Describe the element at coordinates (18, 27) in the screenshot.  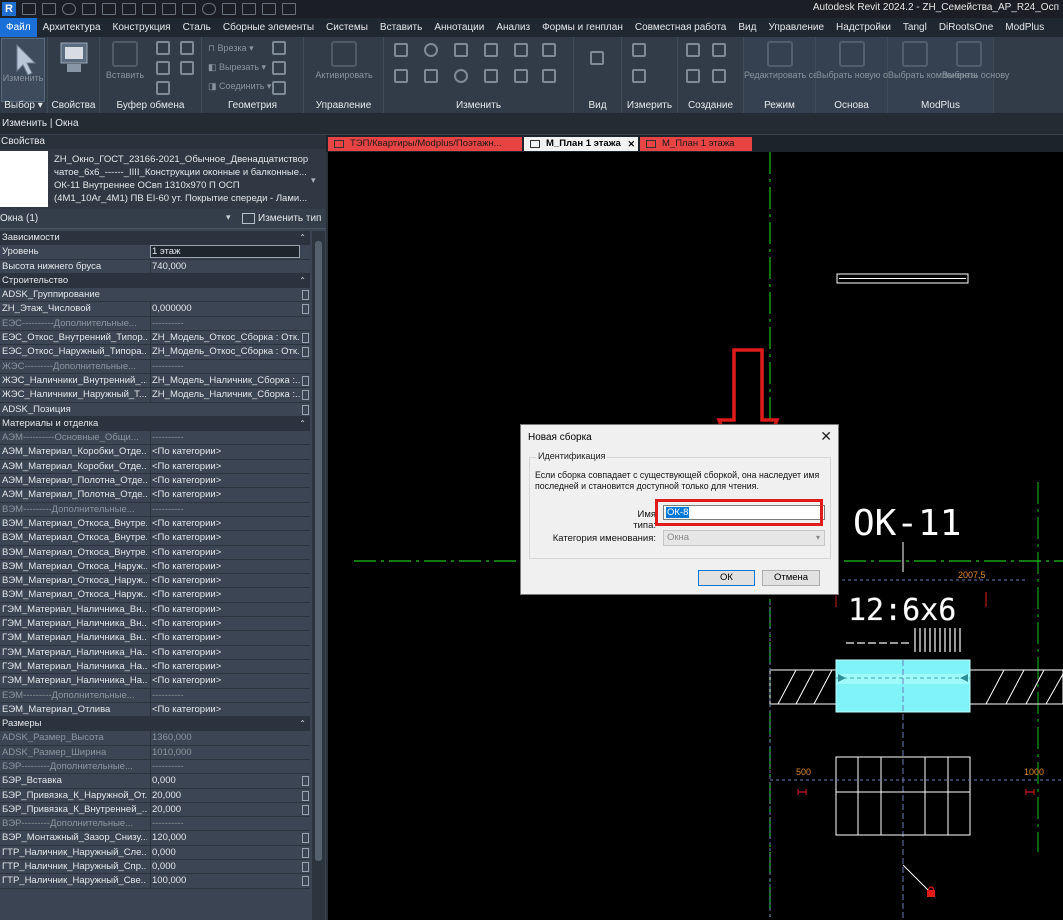
I see `ribbon-tab-0: Файл` at that location.